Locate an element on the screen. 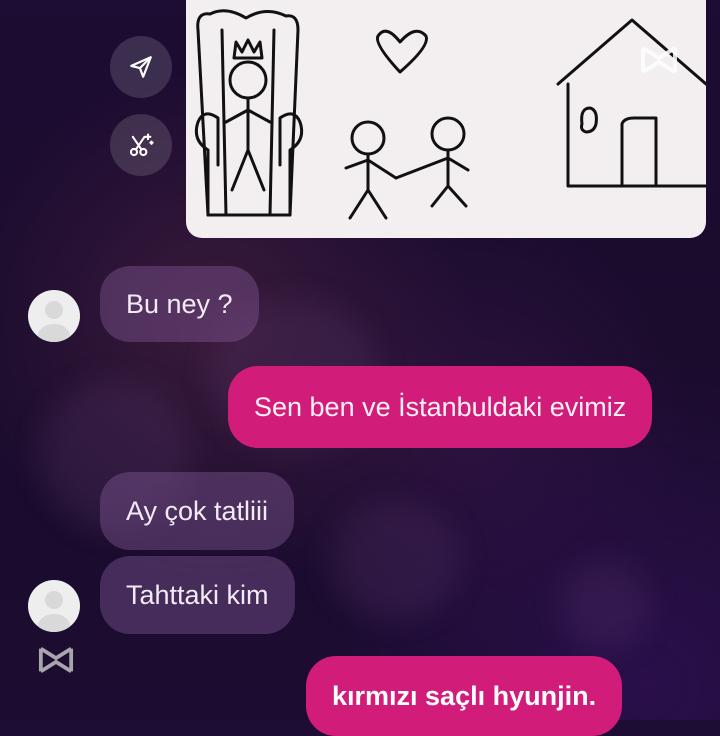  message-incoming: Bu ney ? is located at coordinates (179, 304).